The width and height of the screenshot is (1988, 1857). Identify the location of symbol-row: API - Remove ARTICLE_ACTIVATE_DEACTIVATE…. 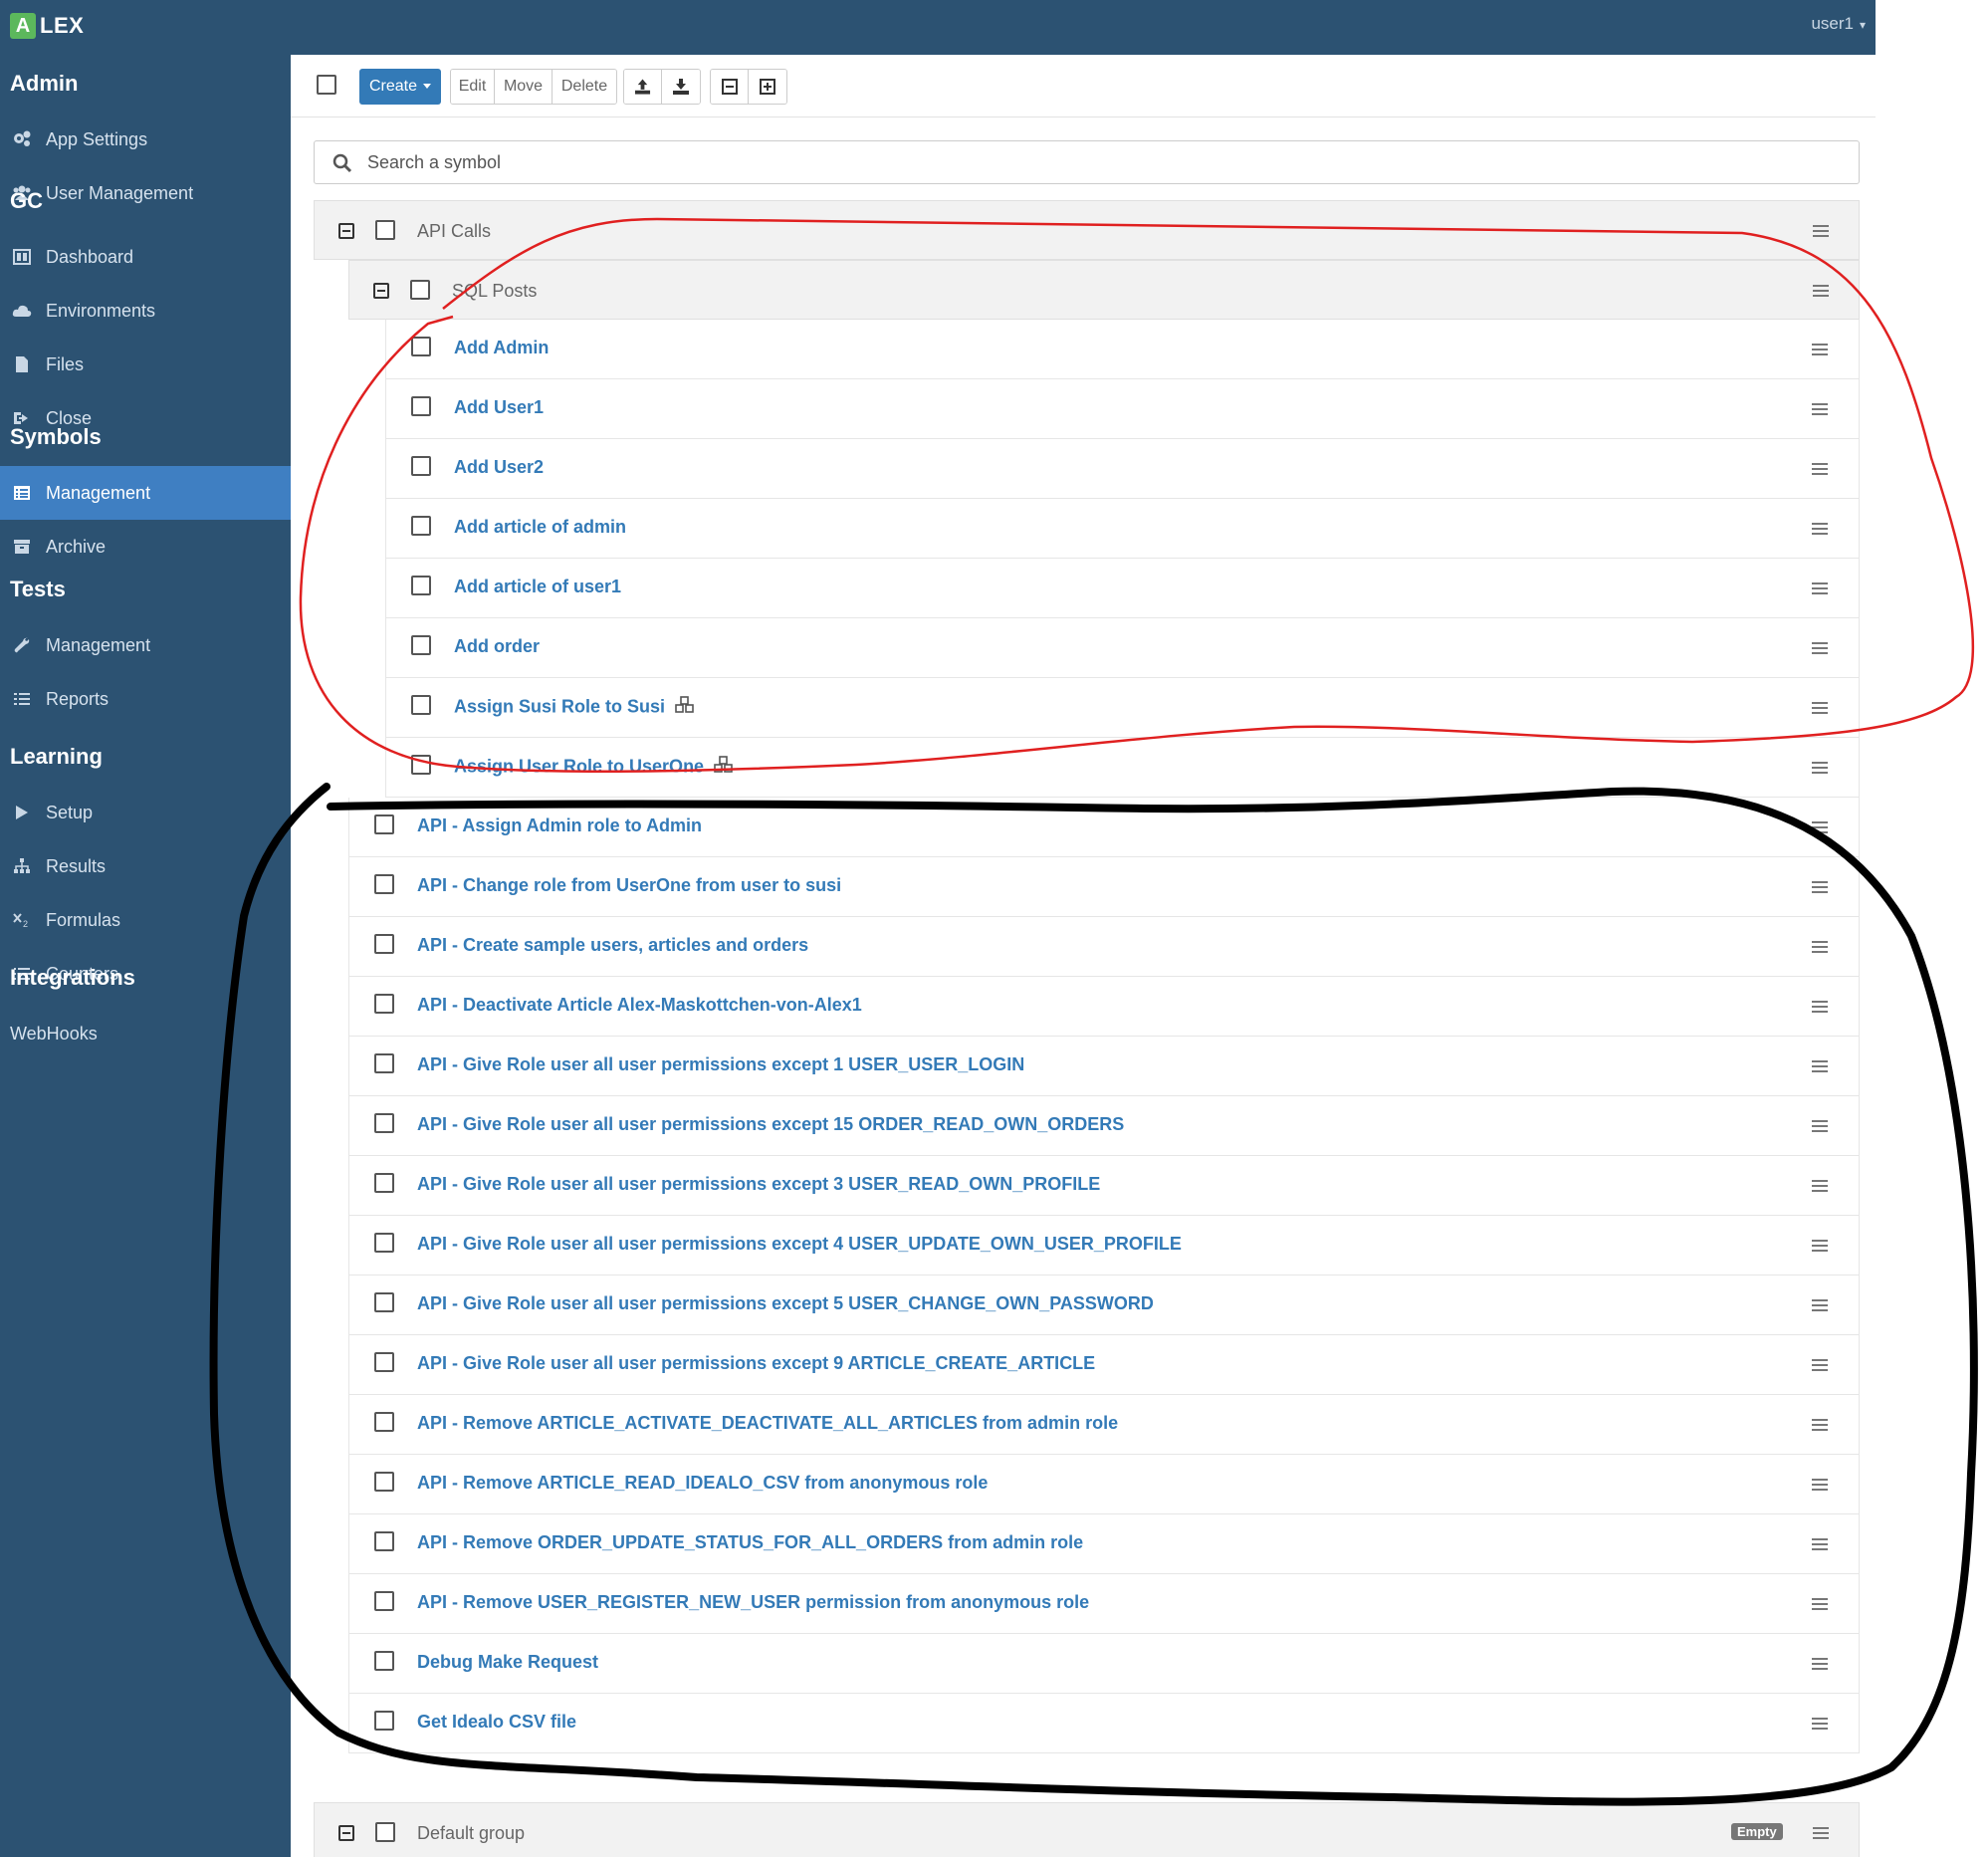
(1104, 1425).